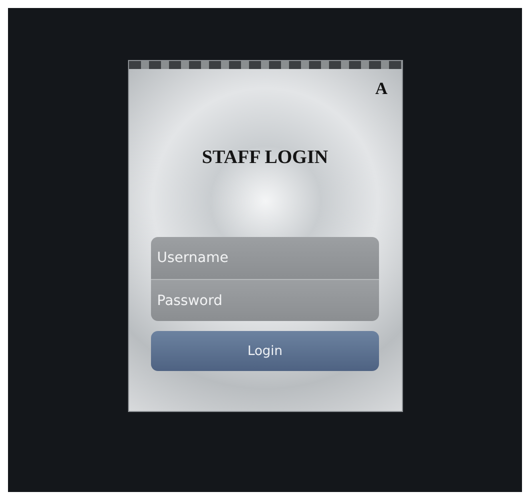  I want to click on login-button: Login, so click(265, 351).